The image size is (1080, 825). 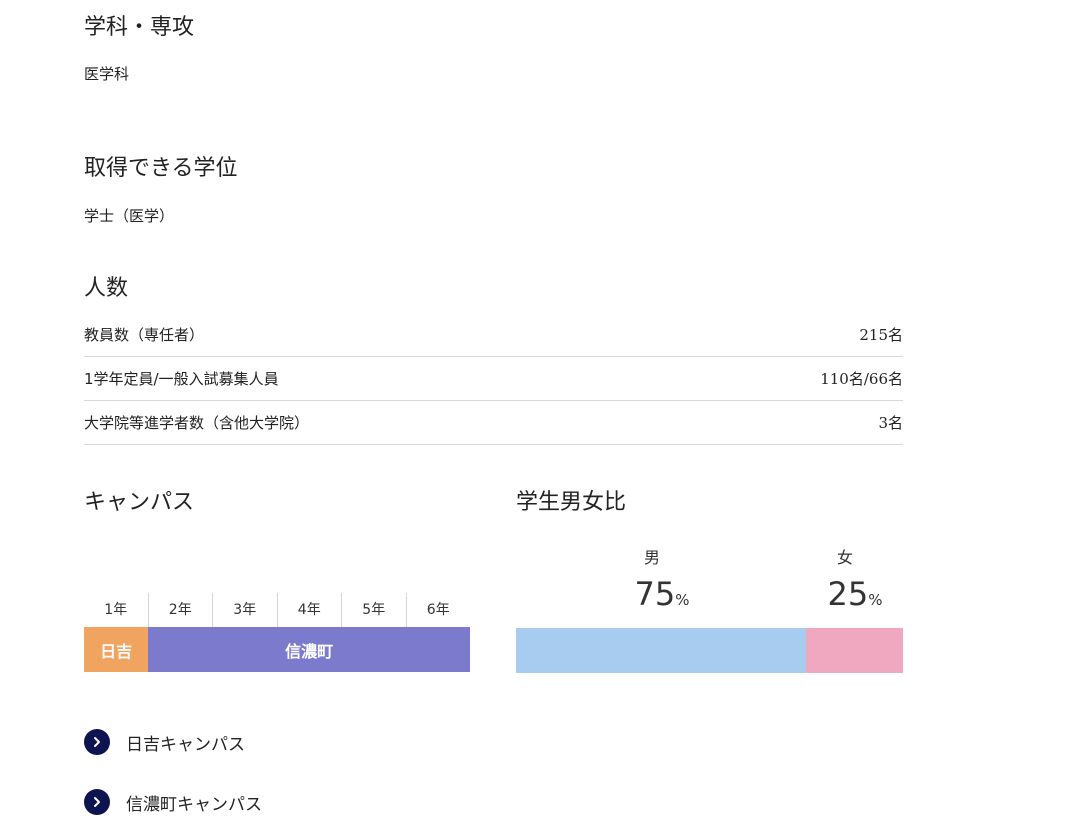 I want to click on headcount-row-graduate: 大学院等進学者数（含他大学院） 3名, so click(x=493, y=423).